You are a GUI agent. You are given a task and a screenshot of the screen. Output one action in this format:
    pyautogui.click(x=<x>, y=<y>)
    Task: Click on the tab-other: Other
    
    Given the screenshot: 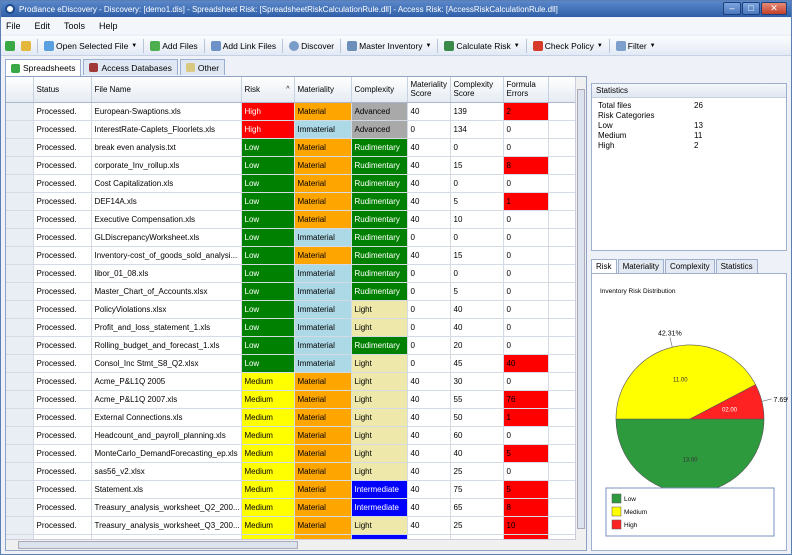 What is the action you would take?
    pyautogui.click(x=202, y=67)
    